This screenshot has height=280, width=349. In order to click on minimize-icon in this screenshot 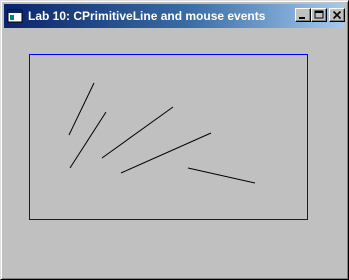, I will do `click(302, 18)`.